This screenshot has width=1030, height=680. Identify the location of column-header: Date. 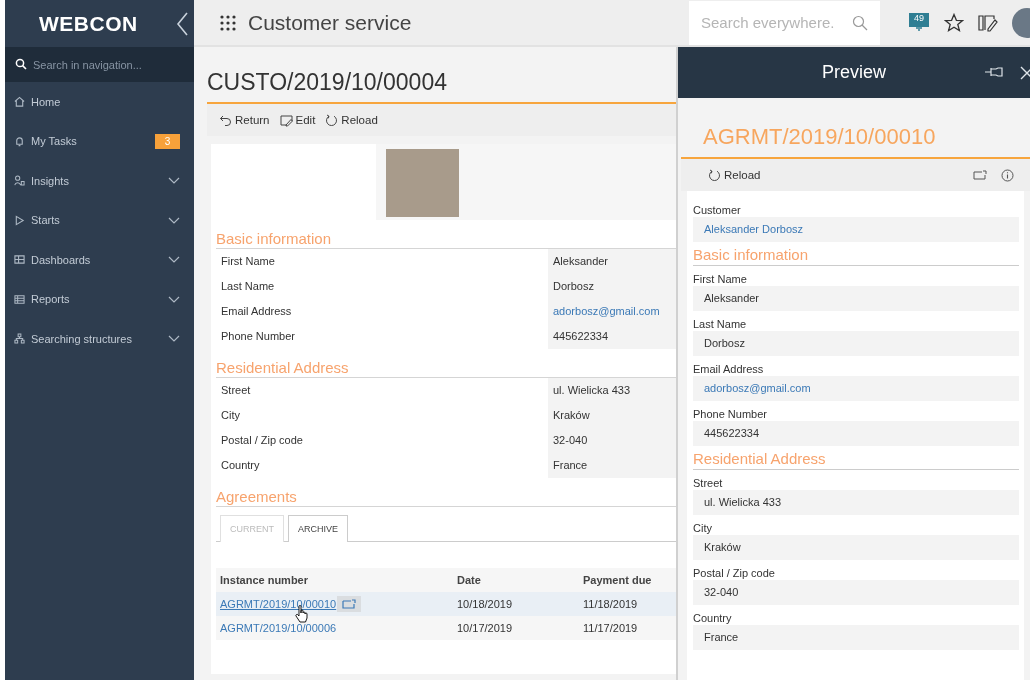
(520, 580).